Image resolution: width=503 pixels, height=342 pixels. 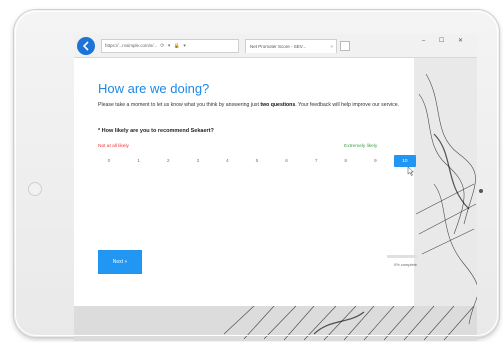 I want to click on address-bar-icons: ⟳ ▾ 🔒 ▾, so click(x=173, y=45).